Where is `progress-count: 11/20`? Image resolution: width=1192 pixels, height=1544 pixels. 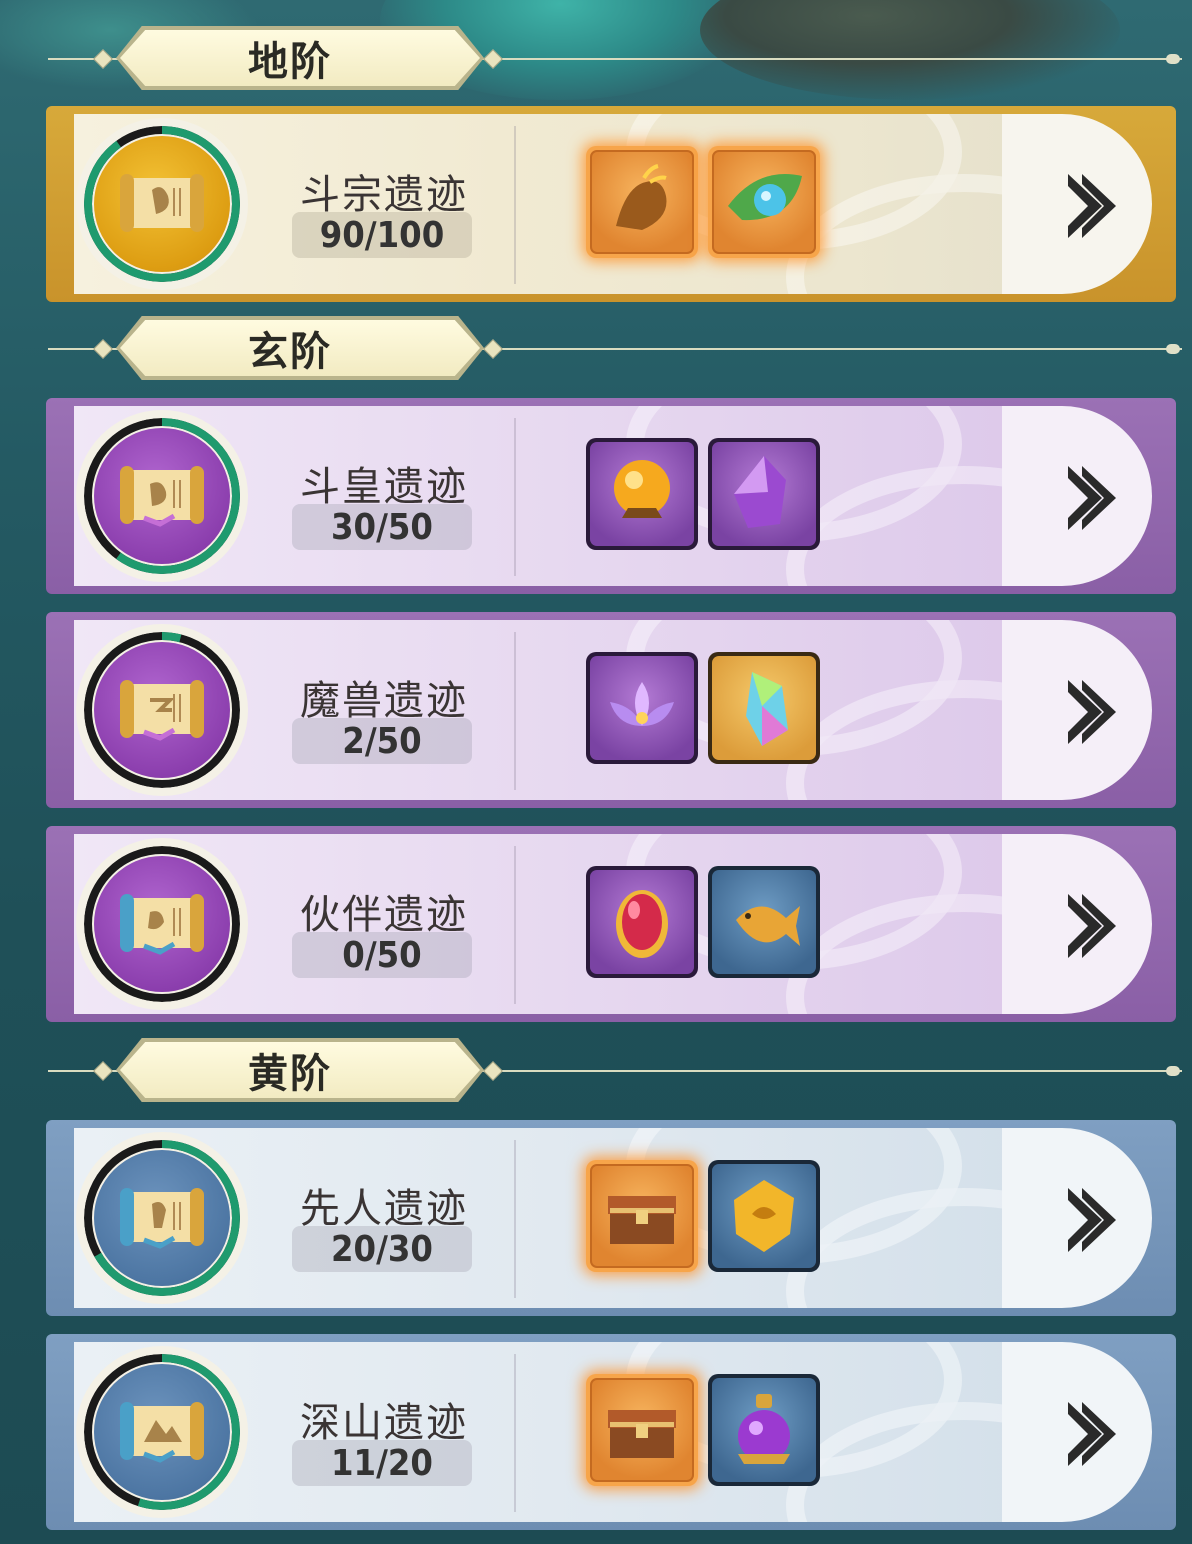
progress-count: 11/20 is located at coordinates (382, 1463).